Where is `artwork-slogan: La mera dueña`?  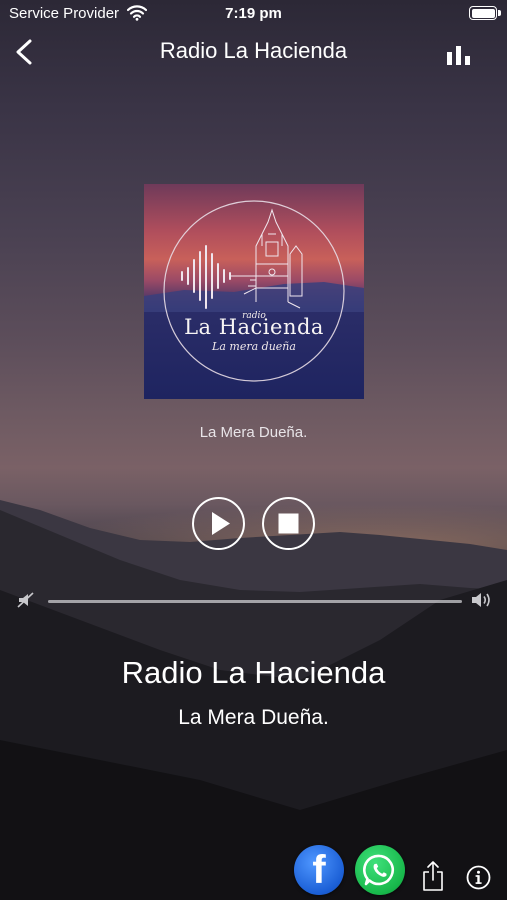
artwork-slogan: La mera dueña is located at coordinates (254, 346).